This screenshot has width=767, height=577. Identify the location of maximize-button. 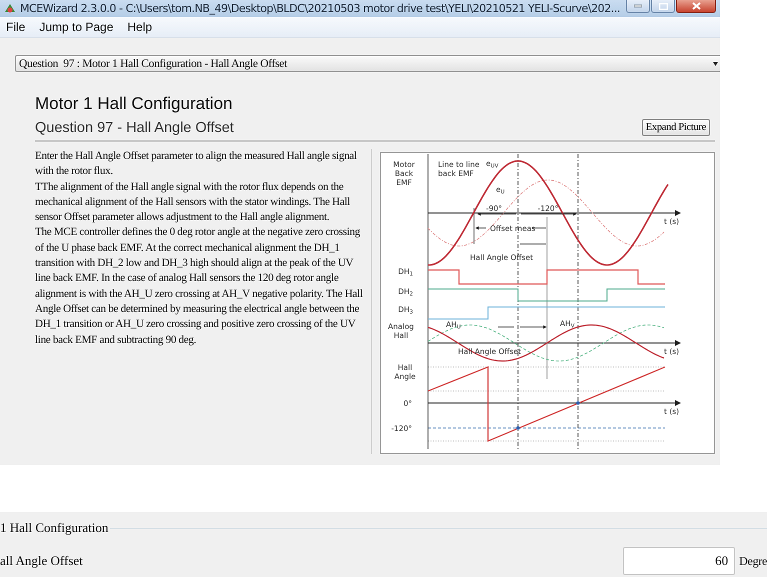
(663, 6).